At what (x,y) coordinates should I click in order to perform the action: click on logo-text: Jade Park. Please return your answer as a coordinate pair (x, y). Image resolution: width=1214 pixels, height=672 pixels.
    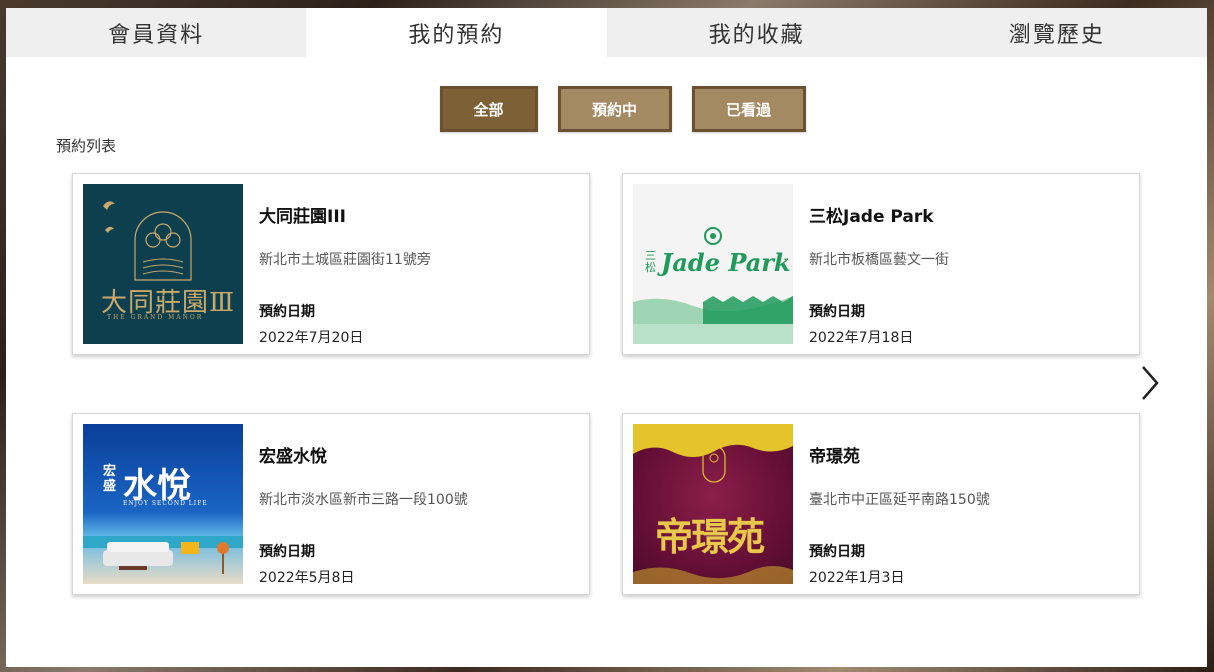
    Looking at the image, I should click on (726, 262).